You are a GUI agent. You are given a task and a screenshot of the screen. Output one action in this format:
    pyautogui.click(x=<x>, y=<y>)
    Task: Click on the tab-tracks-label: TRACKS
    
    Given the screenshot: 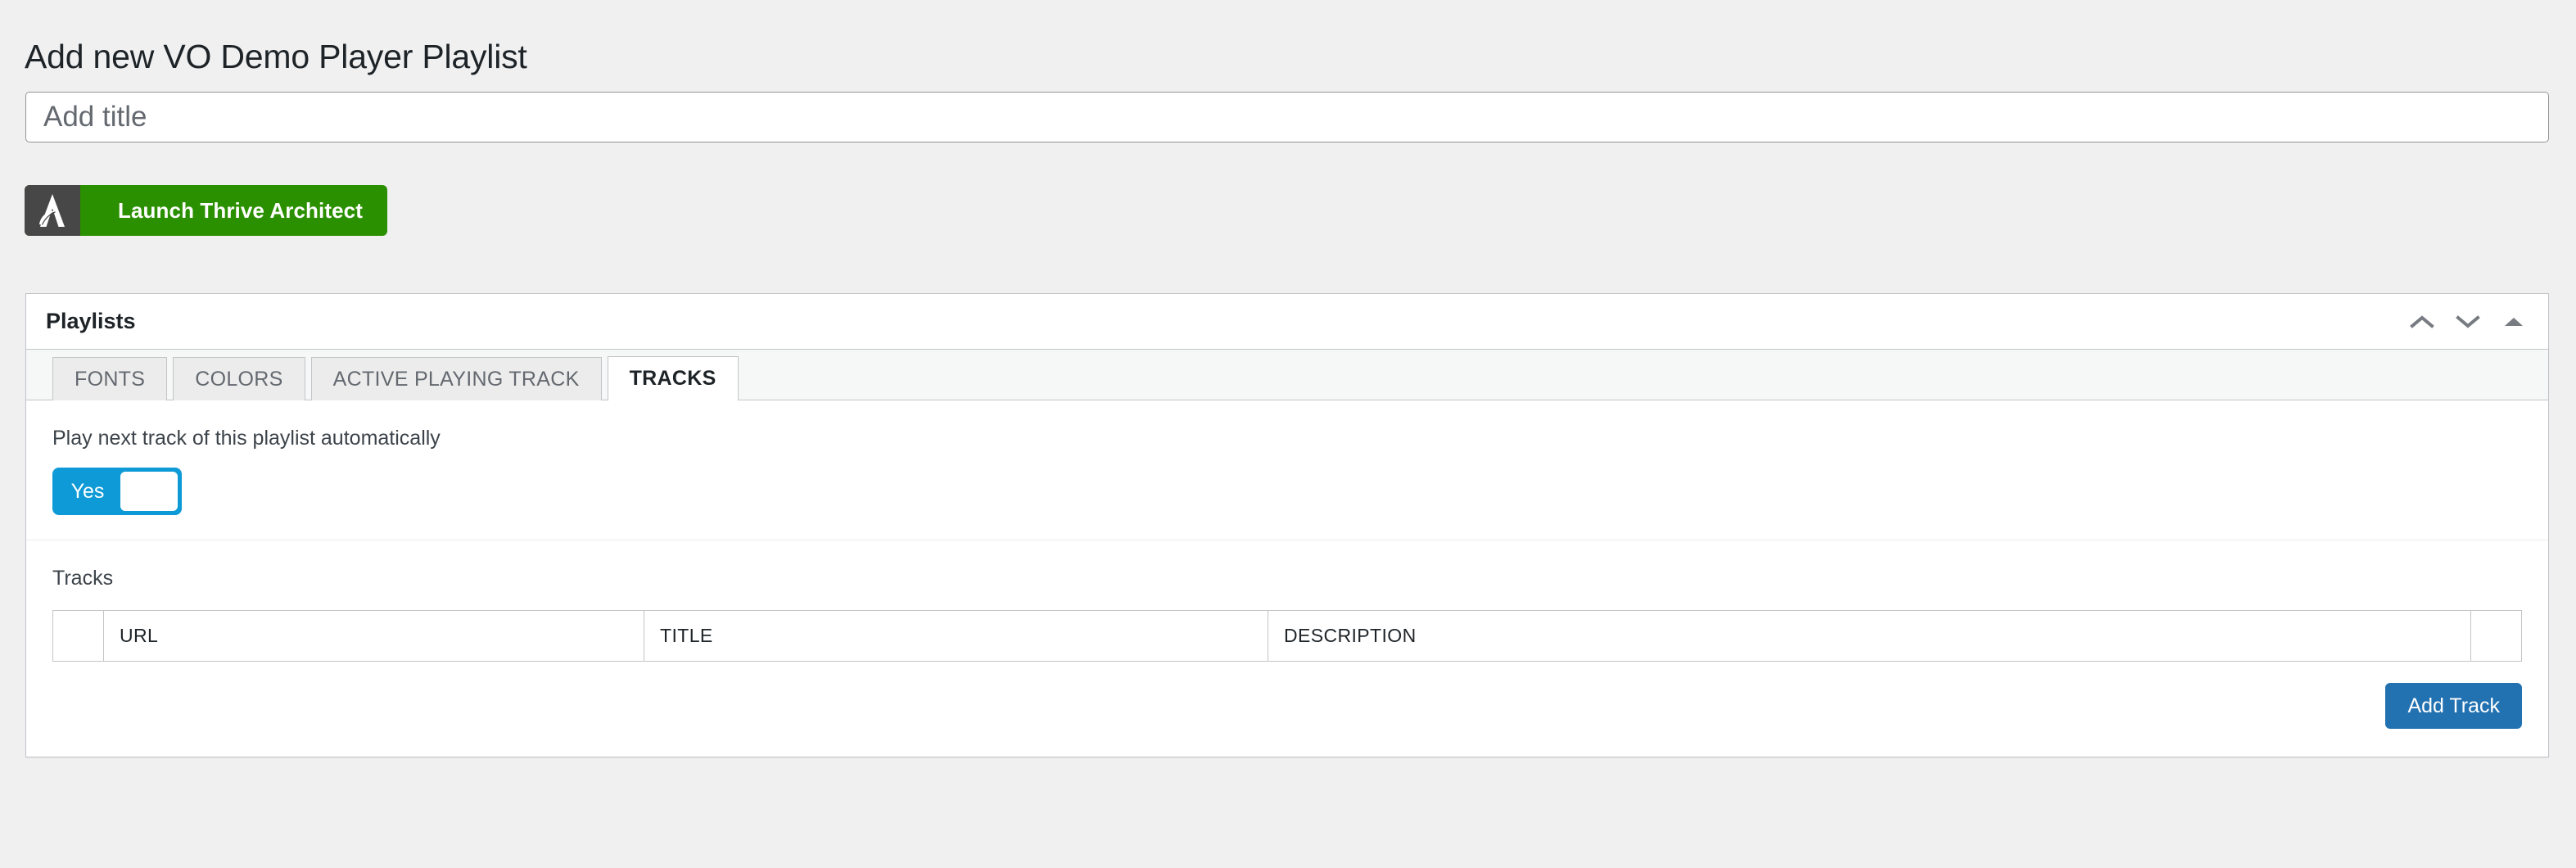 What is the action you would take?
    pyautogui.click(x=672, y=378)
    